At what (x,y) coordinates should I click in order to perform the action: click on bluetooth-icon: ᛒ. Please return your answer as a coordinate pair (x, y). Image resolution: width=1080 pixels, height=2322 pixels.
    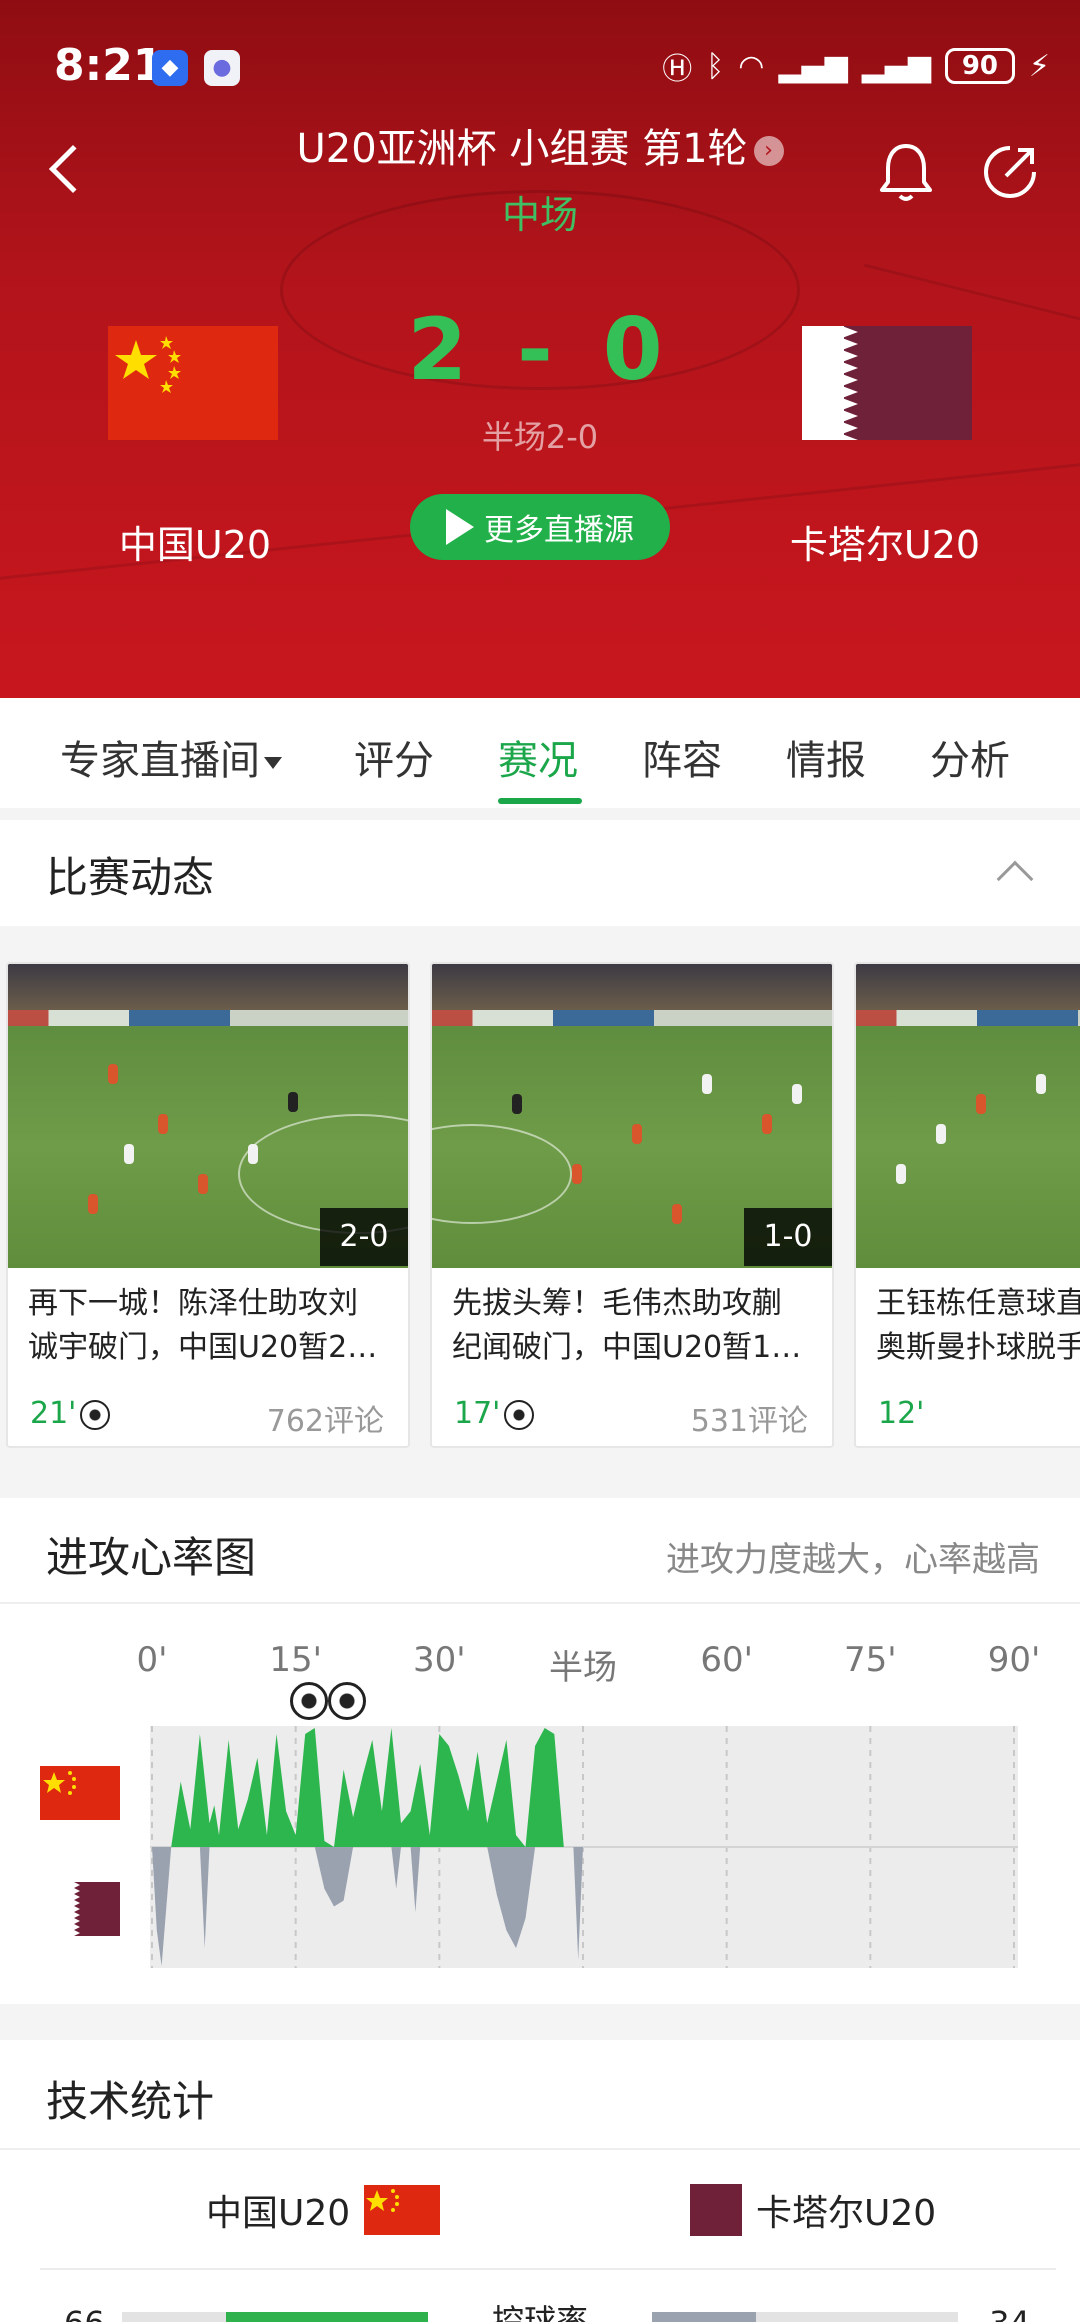
    Looking at the image, I should click on (715, 66).